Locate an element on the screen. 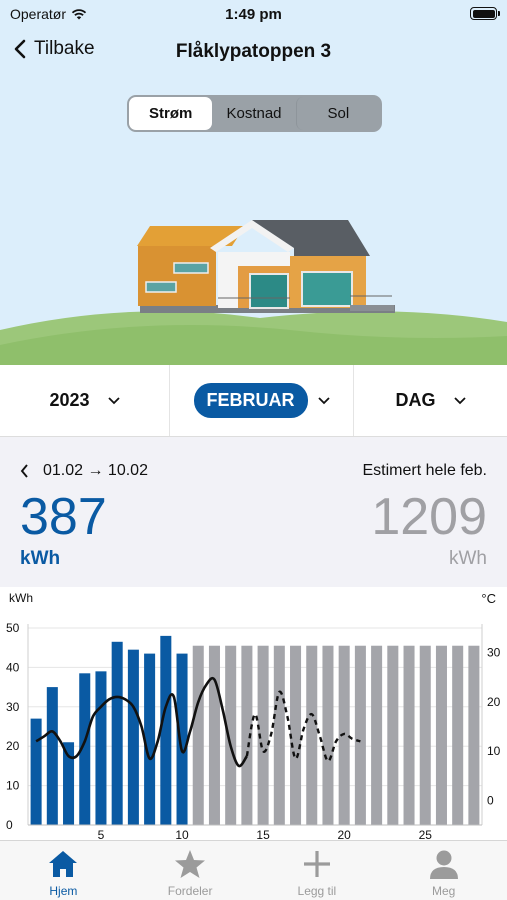 This screenshot has width=507, height=900. battery-icon is located at coordinates (485, 13).